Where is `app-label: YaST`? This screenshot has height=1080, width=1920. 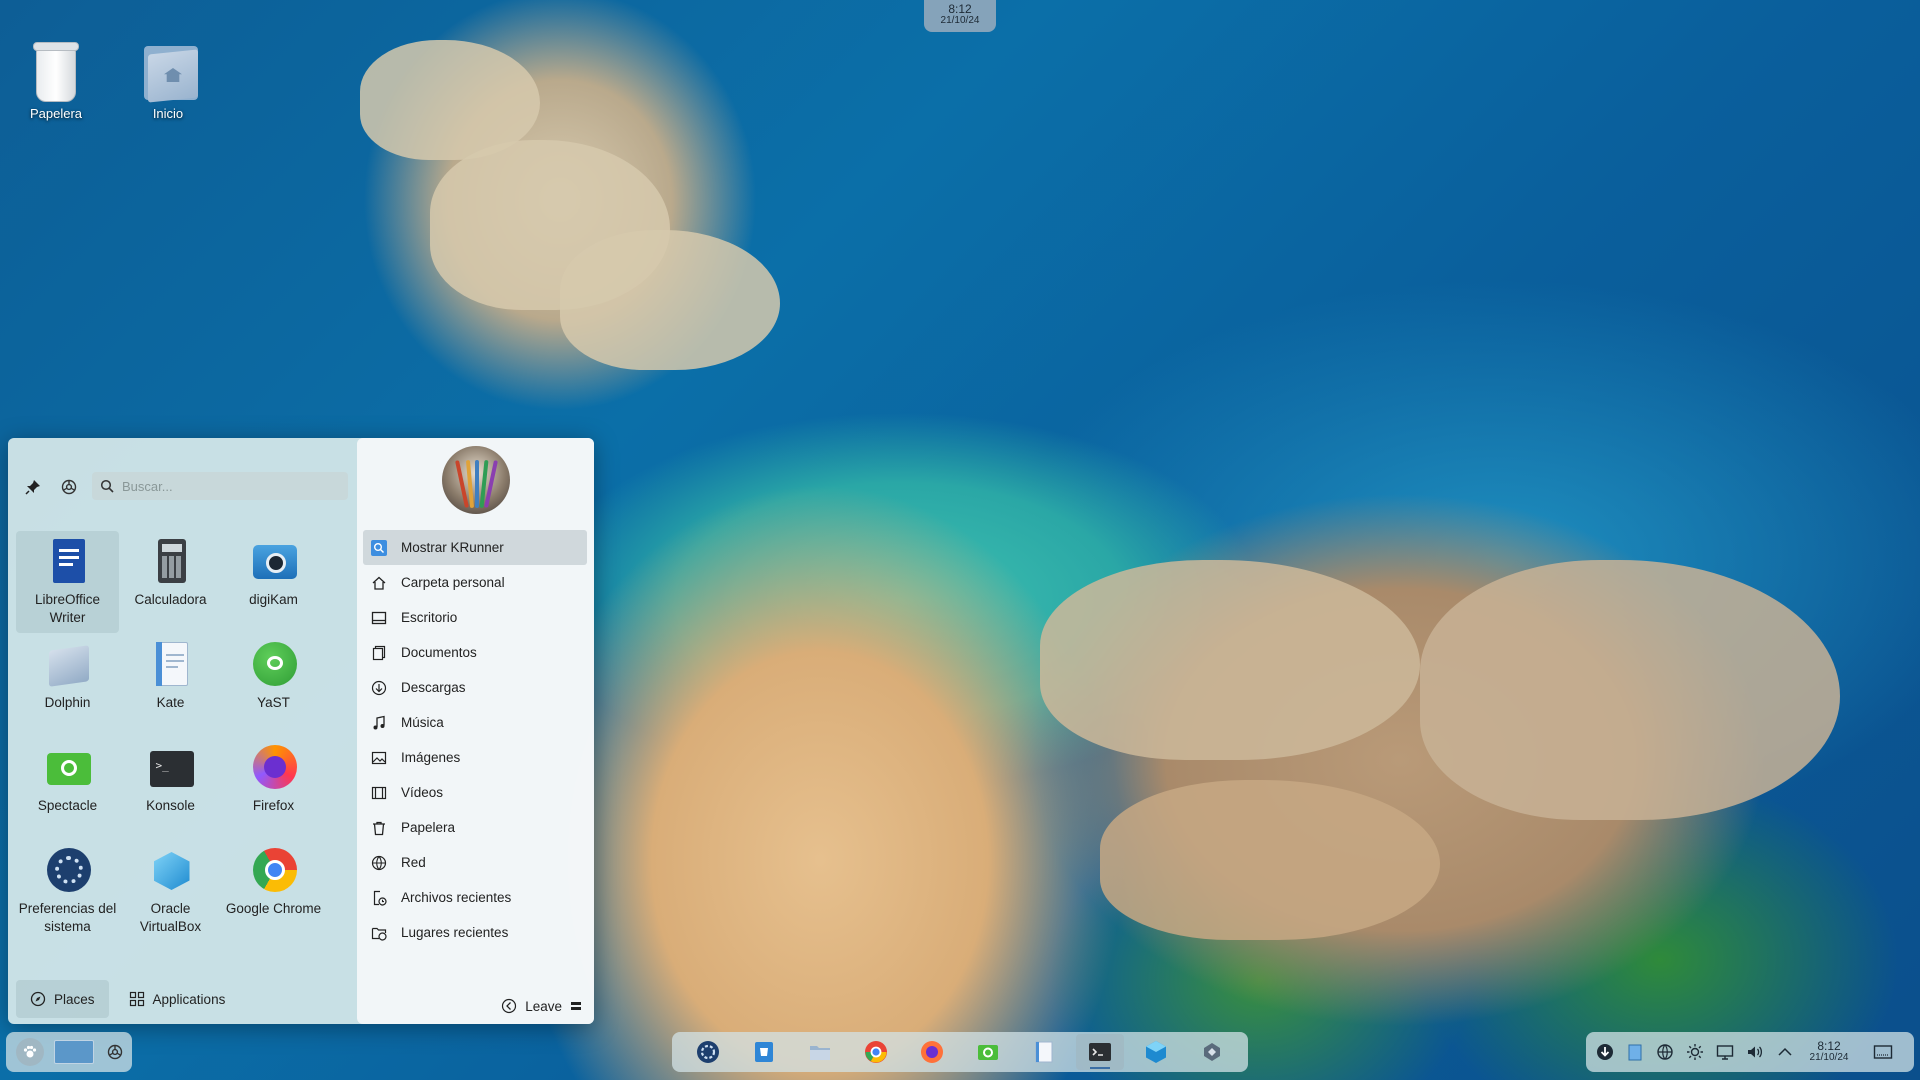 app-label: YaST is located at coordinates (273, 702).